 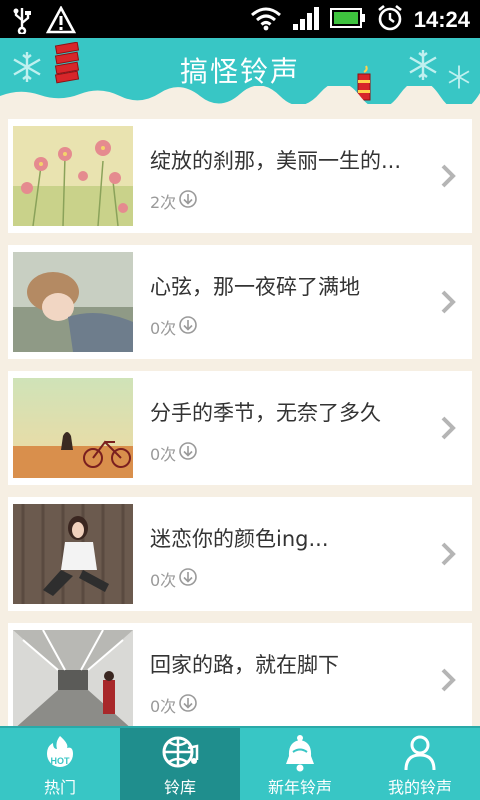 I want to click on list-item: 心弦，那一夜碎了满地 0次, so click(x=240, y=302).